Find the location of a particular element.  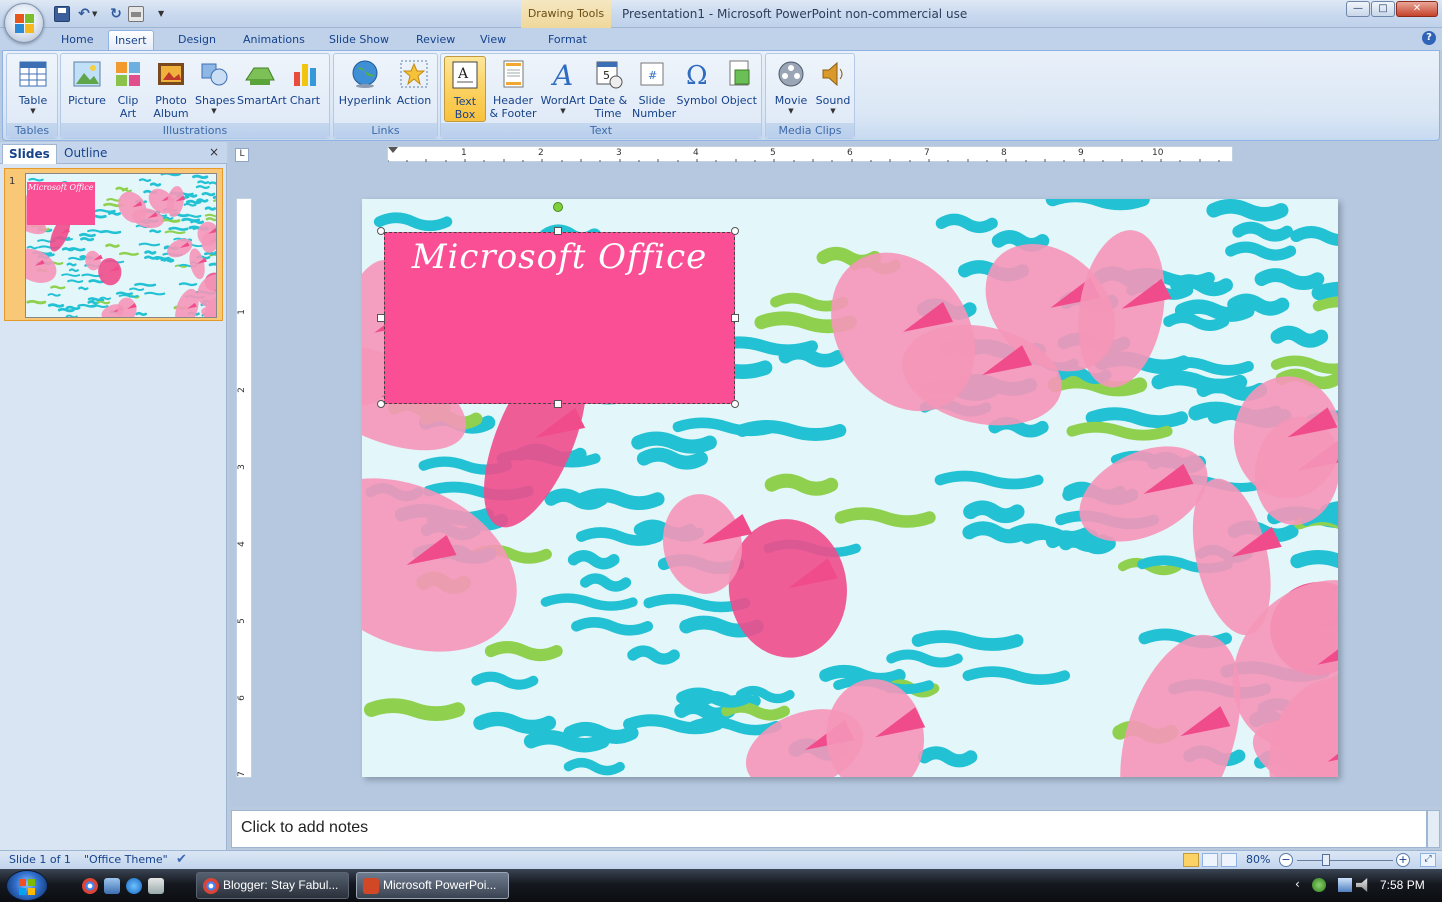

chrome-quicklaunch-icon is located at coordinates (90, 886).